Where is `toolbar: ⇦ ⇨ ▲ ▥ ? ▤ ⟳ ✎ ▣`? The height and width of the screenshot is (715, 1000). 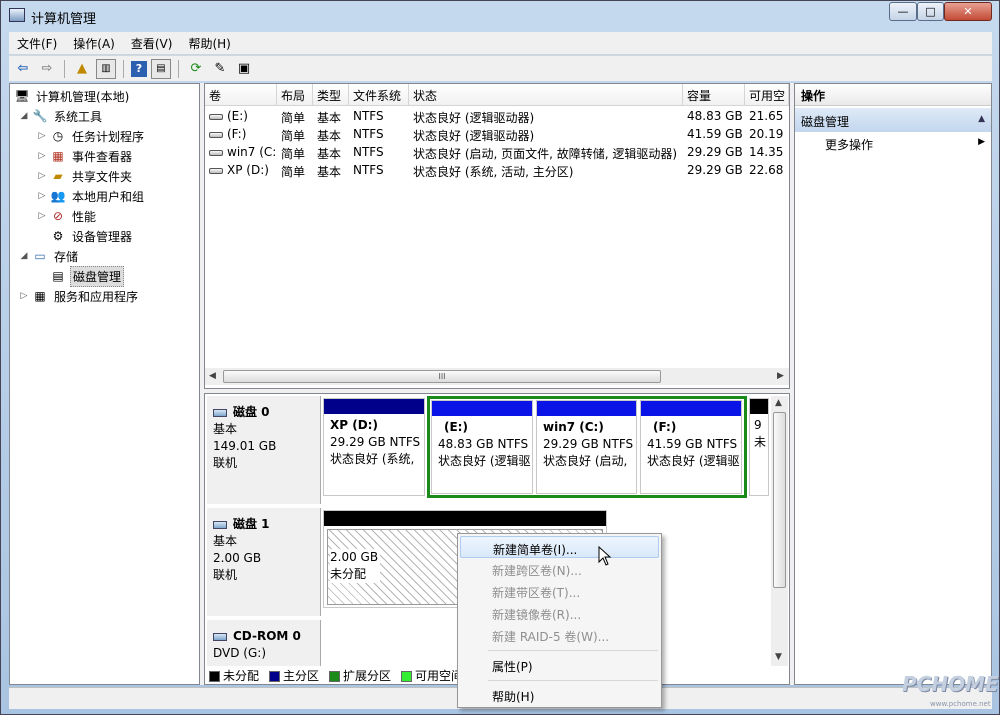
toolbar: ⇦ ⇨ ▲ ▥ ? ▤ ⟳ ✎ ▣ is located at coordinates (500, 68).